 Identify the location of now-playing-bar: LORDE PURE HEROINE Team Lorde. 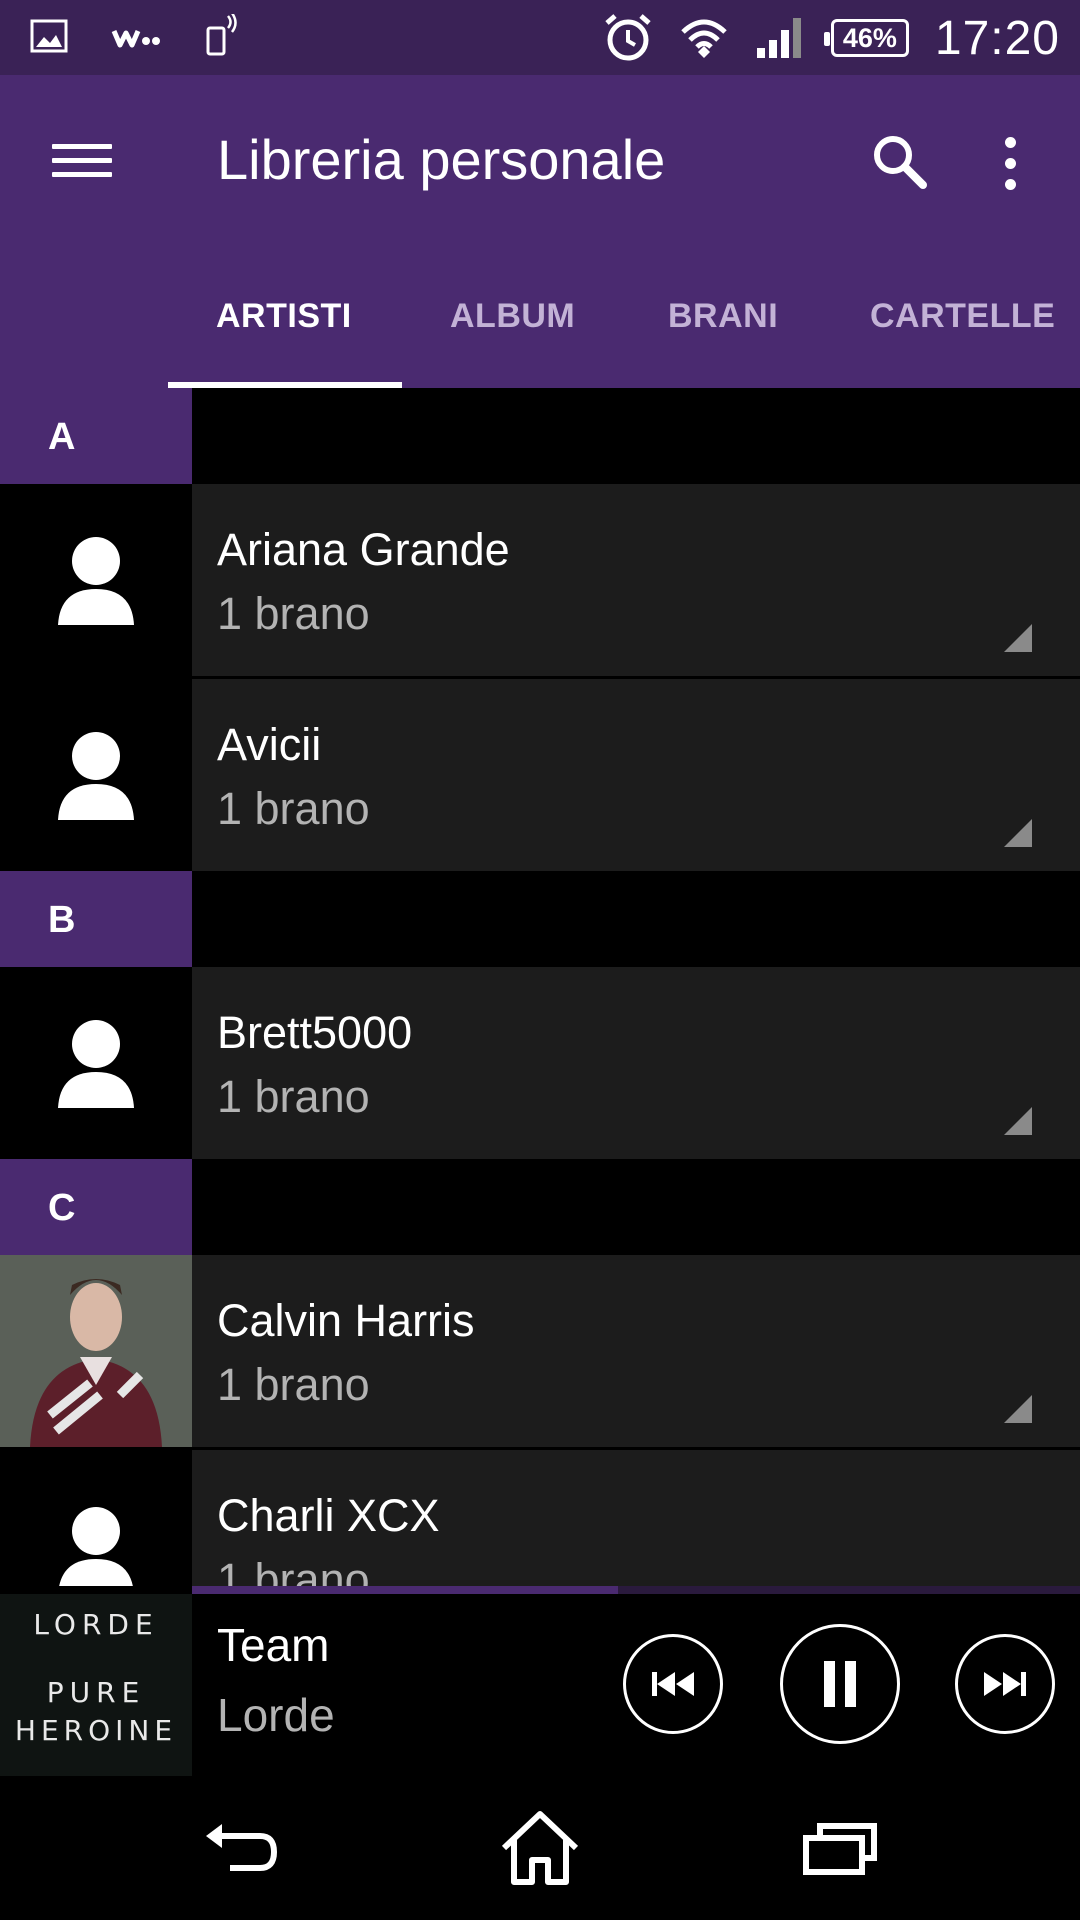
(540, 1685).